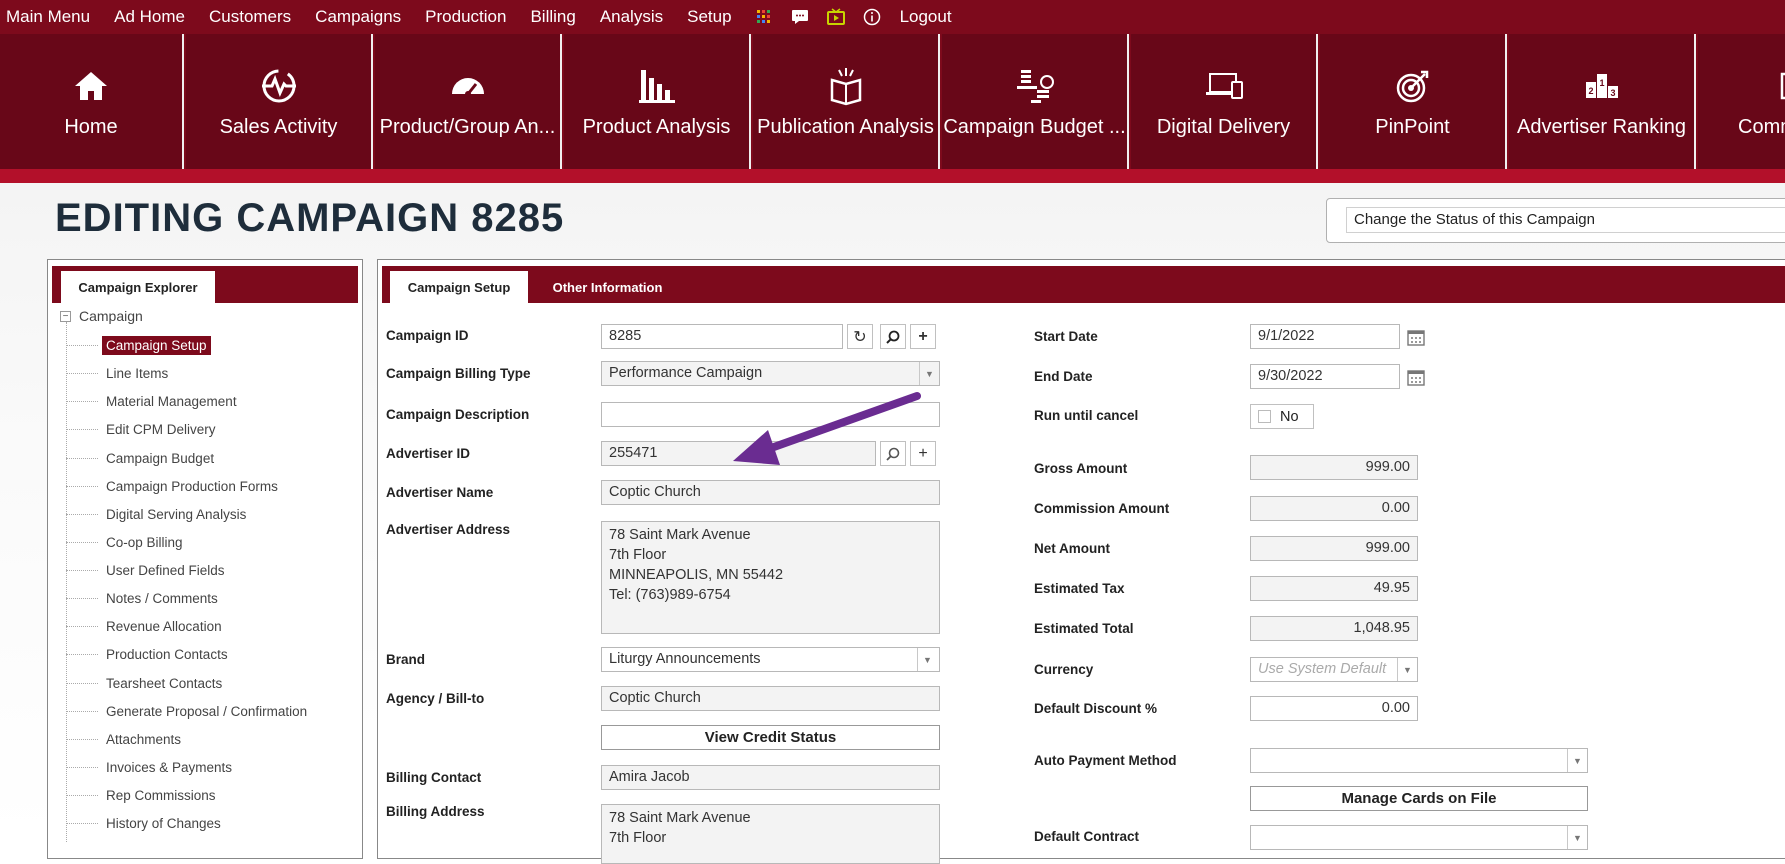 The height and width of the screenshot is (864, 1785). I want to click on tree-item-rep-commissions: Rep Commissions, so click(143, 795).